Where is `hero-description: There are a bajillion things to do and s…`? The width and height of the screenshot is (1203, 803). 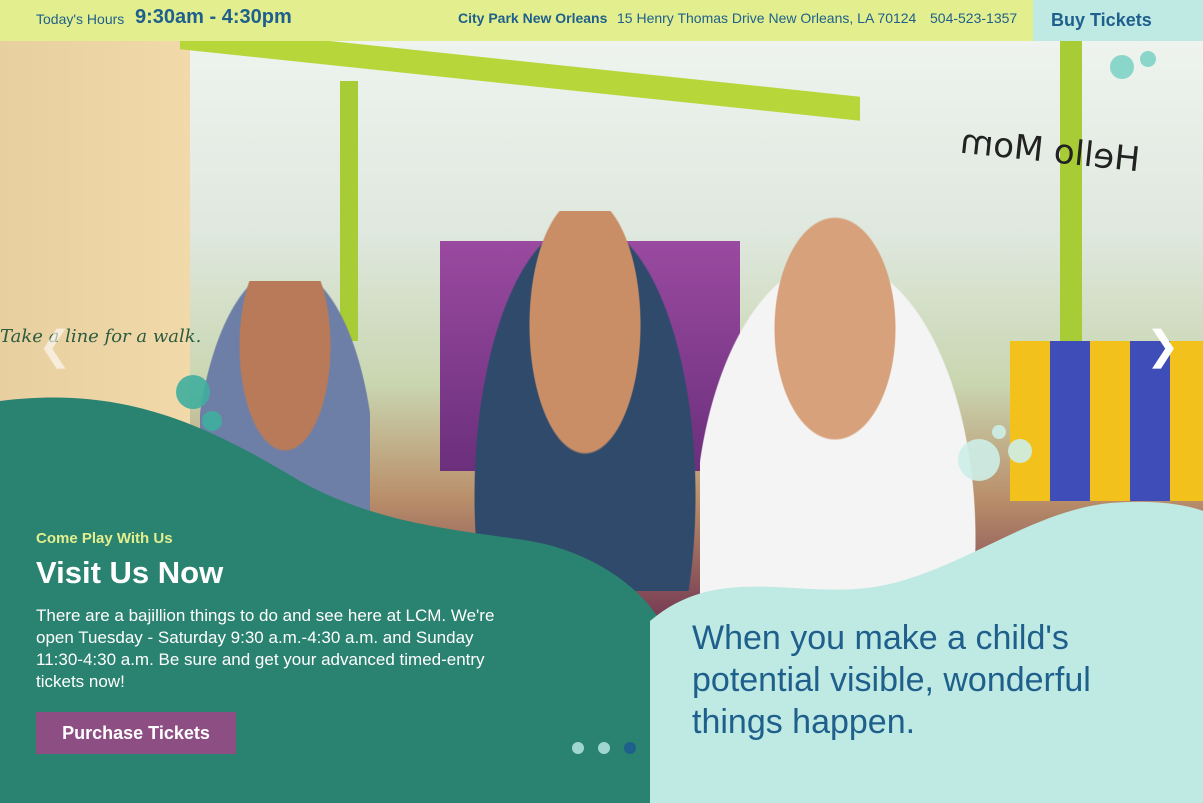 hero-description: There are a bajillion things to do and s… is located at coordinates (265, 648).